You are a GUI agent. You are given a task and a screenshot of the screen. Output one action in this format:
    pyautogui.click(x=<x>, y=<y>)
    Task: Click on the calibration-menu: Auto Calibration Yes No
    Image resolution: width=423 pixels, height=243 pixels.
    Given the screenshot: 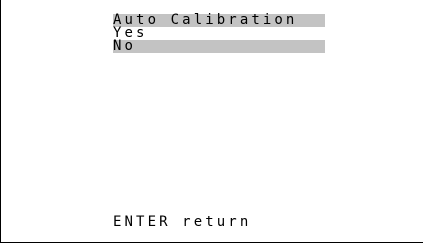 What is the action you would take?
    pyautogui.click(x=219, y=33)
    